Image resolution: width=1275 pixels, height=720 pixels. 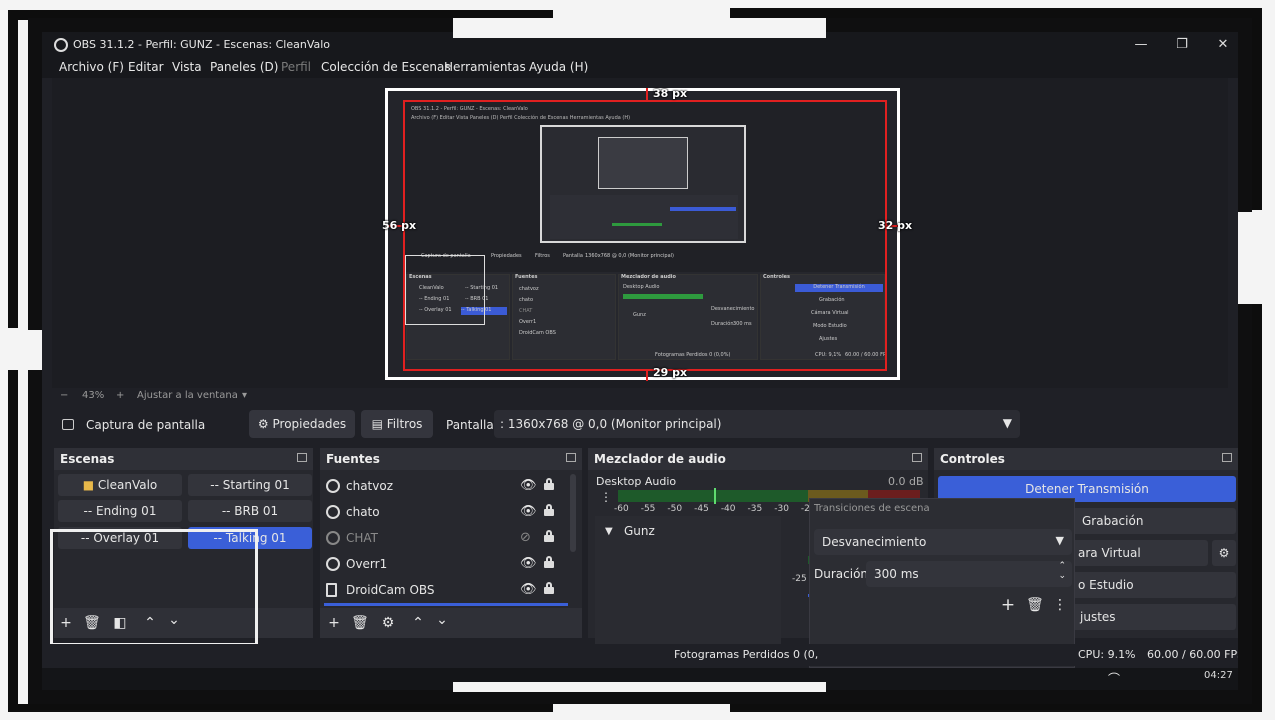 I want to click on guide-bottom, so click(x=647, y=376).